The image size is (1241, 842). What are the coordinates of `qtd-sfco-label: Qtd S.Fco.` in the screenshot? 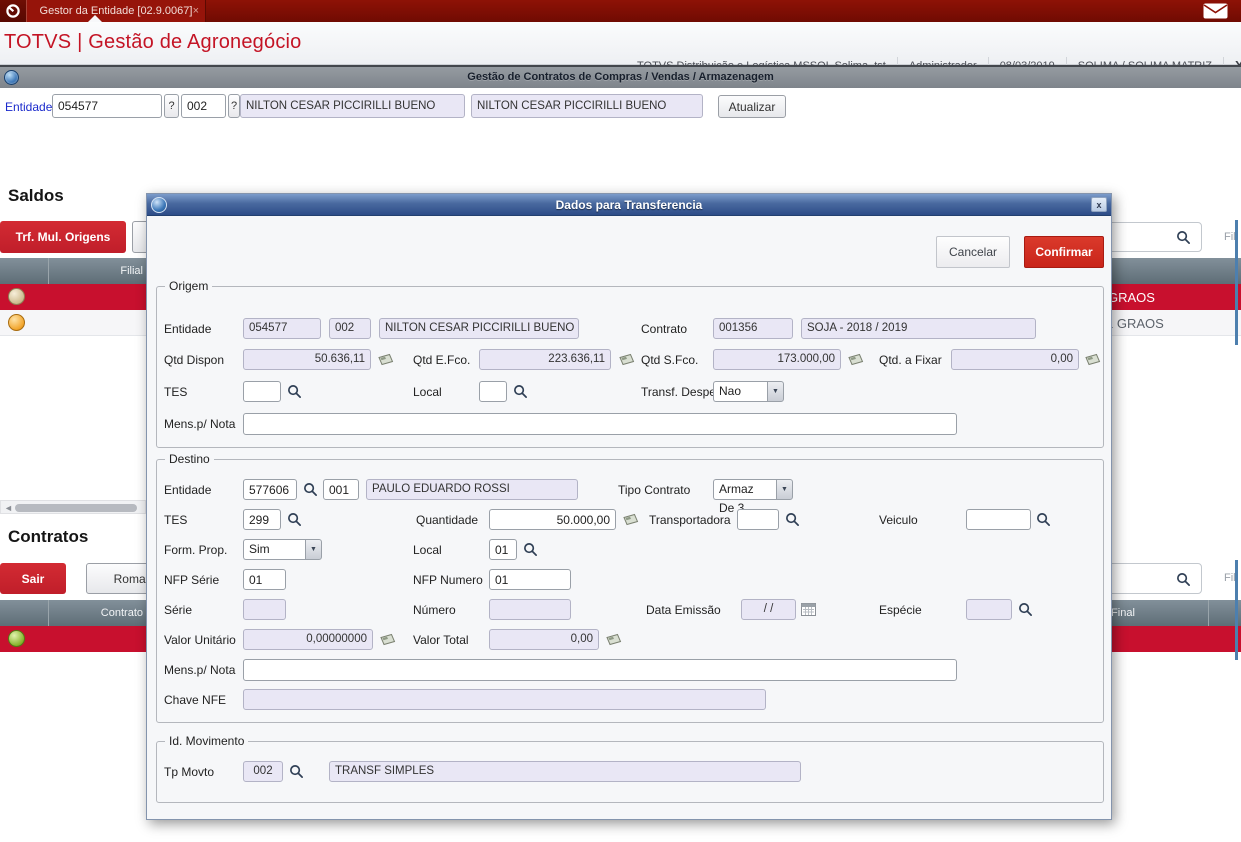 It's located at (670, 360).